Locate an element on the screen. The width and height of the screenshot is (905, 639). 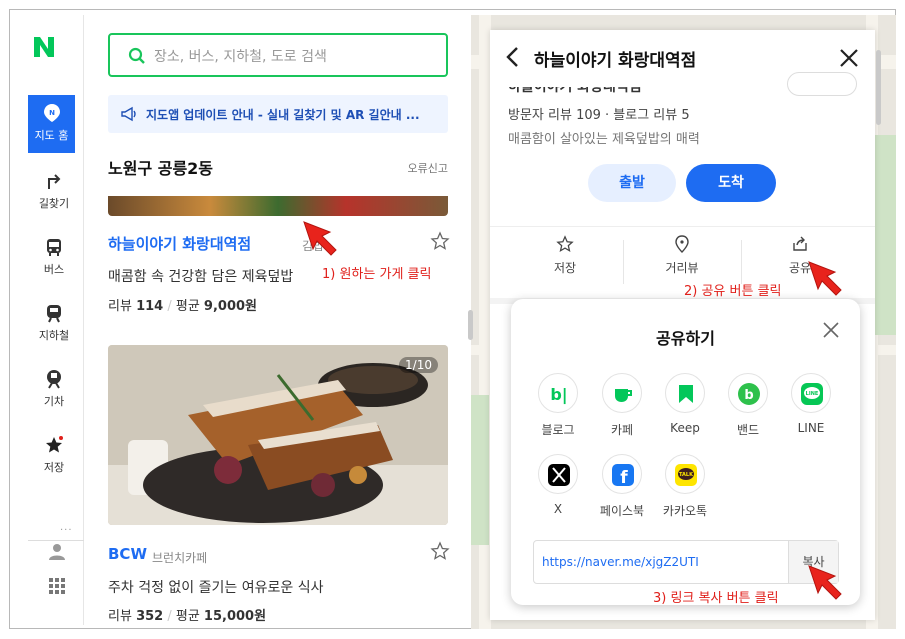
facebook-icon: f is located at coordinates (623, 475).